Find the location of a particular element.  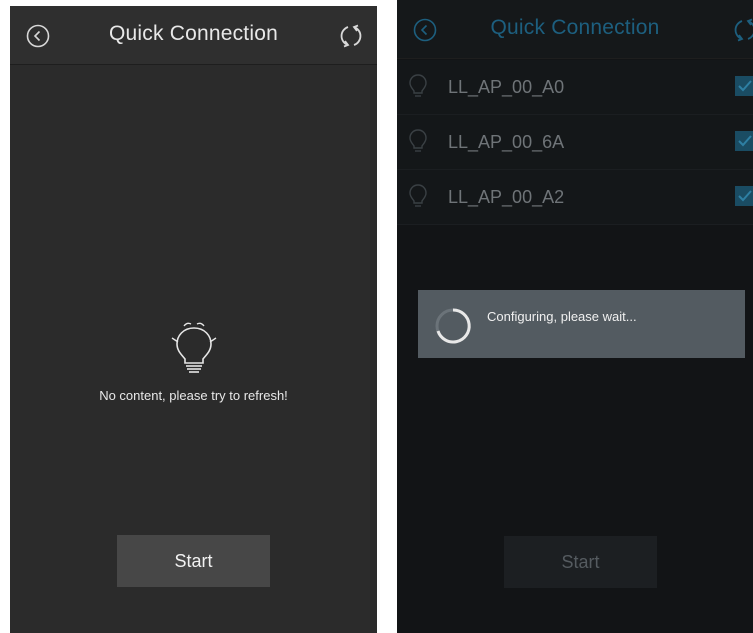

loading-spinner-icon is located at coordinates (453, 326).